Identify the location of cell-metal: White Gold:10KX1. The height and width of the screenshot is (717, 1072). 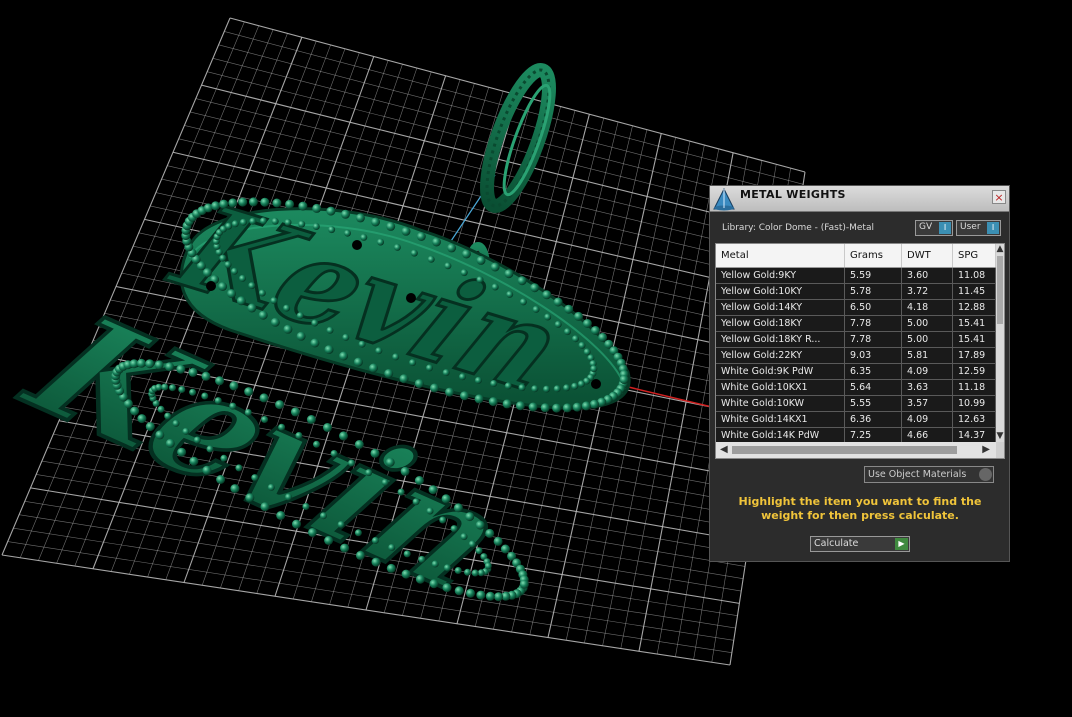
(780, 387).